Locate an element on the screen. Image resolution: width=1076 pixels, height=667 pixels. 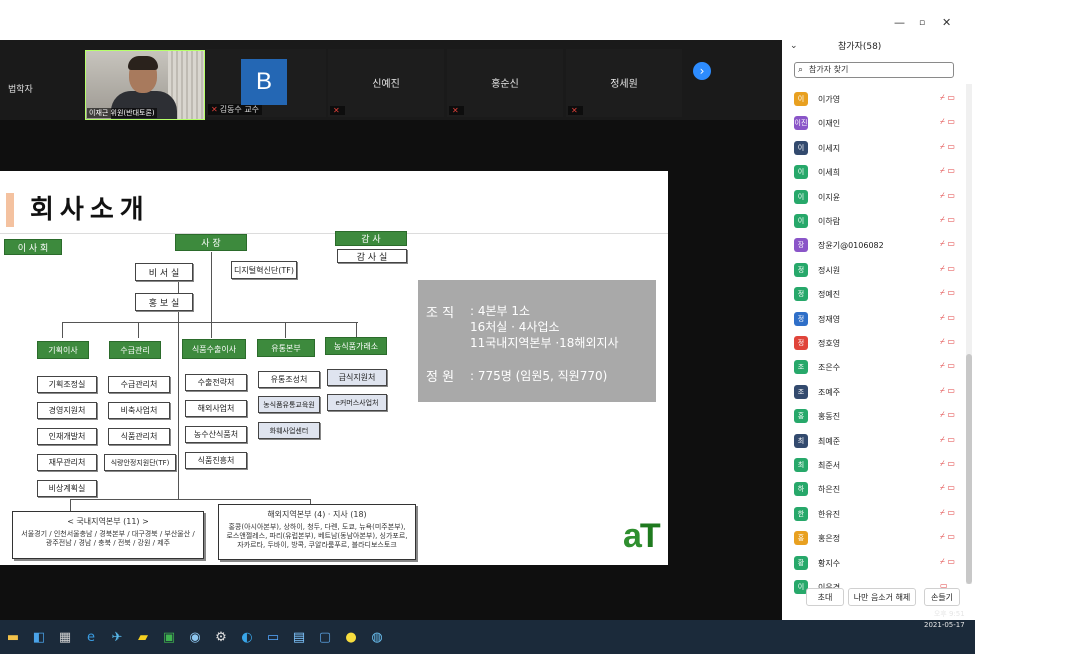
zoom-icon: ▭ is located at coordinates (273, 637).